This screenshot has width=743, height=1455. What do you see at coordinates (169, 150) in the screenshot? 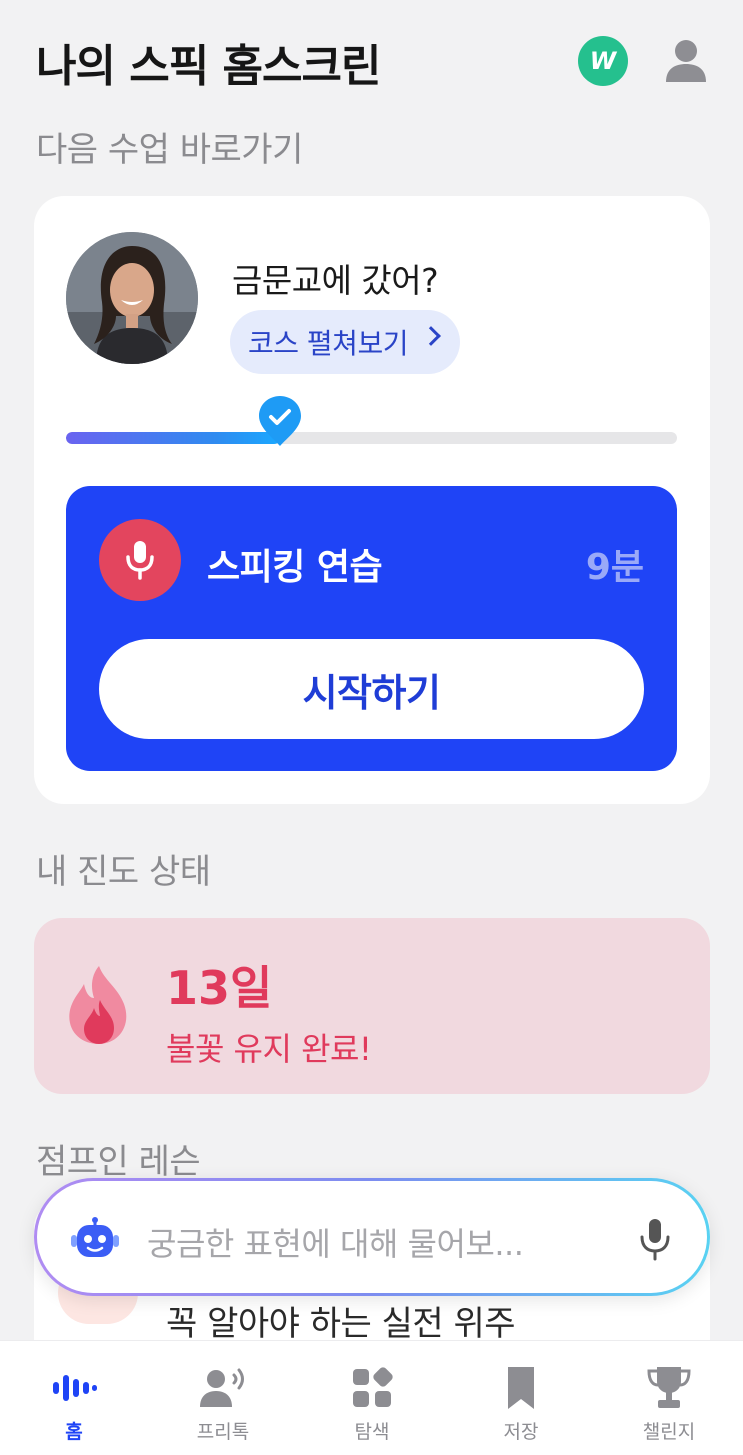
I see `next-lesson-label: 다음 수업 바로가기` at bounding box center [169, 150].